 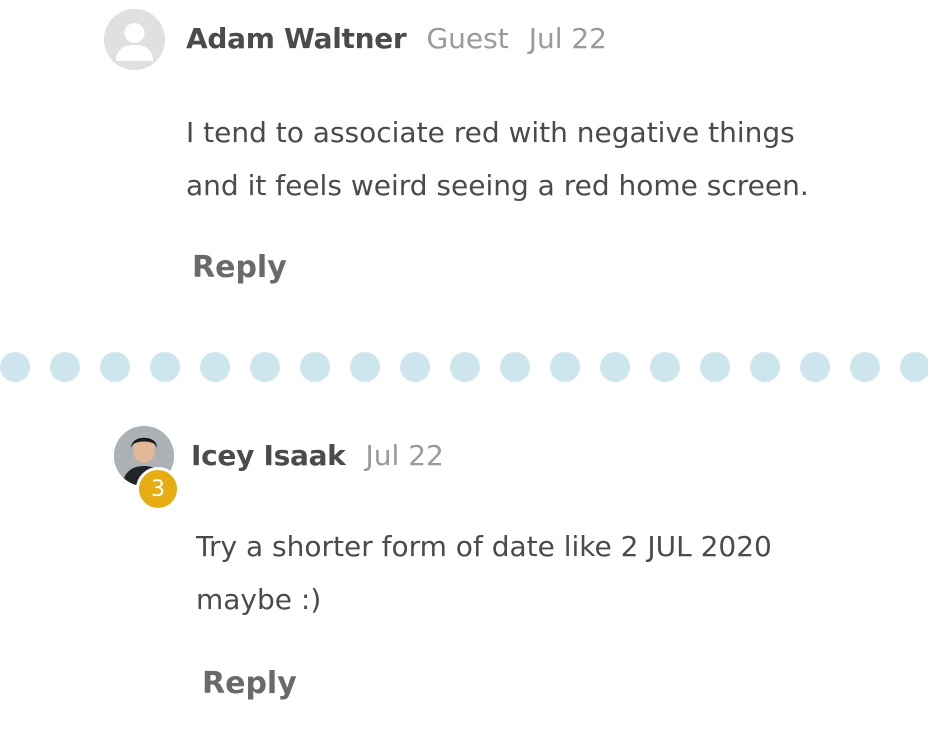 I want to click on comment-header: Adam Waltner Guest Jul 22, so click(x=396, y=38).